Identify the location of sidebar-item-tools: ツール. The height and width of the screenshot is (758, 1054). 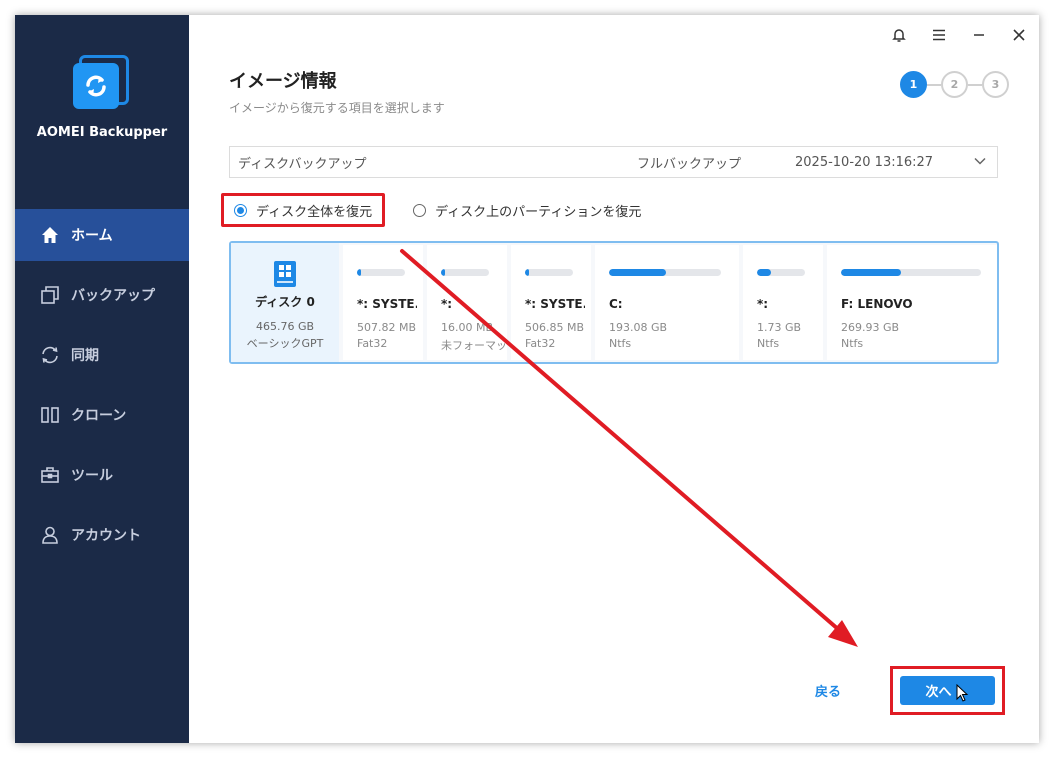
(102, 475).